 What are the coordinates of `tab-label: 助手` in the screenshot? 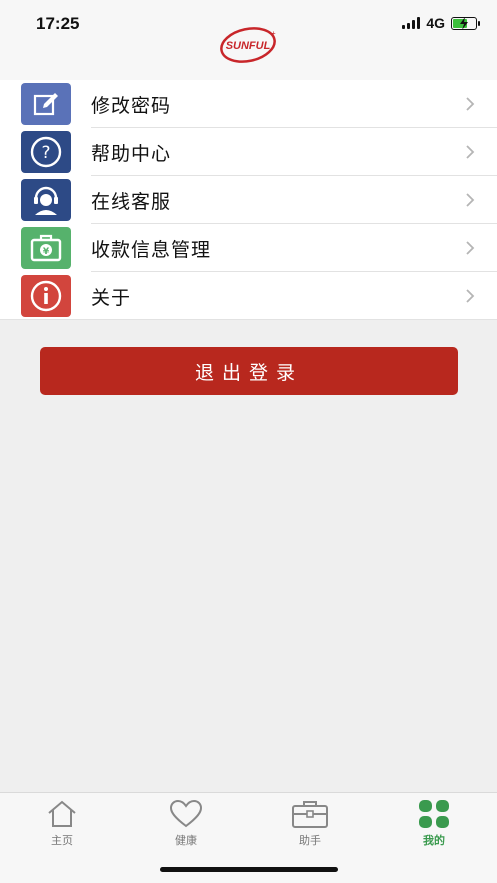 It's located at (310, 840).